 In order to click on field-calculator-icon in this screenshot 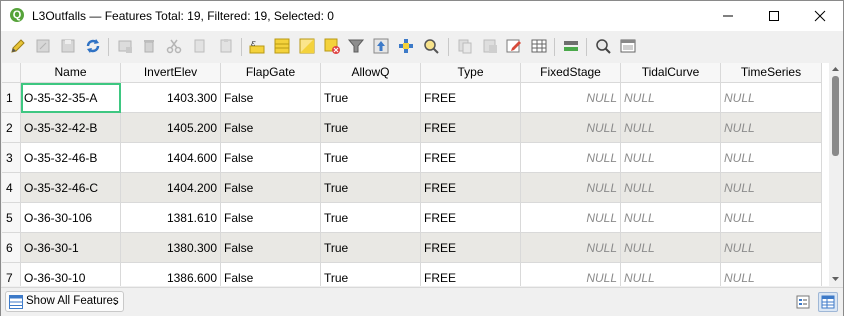, I will do `click(571, 46)`.